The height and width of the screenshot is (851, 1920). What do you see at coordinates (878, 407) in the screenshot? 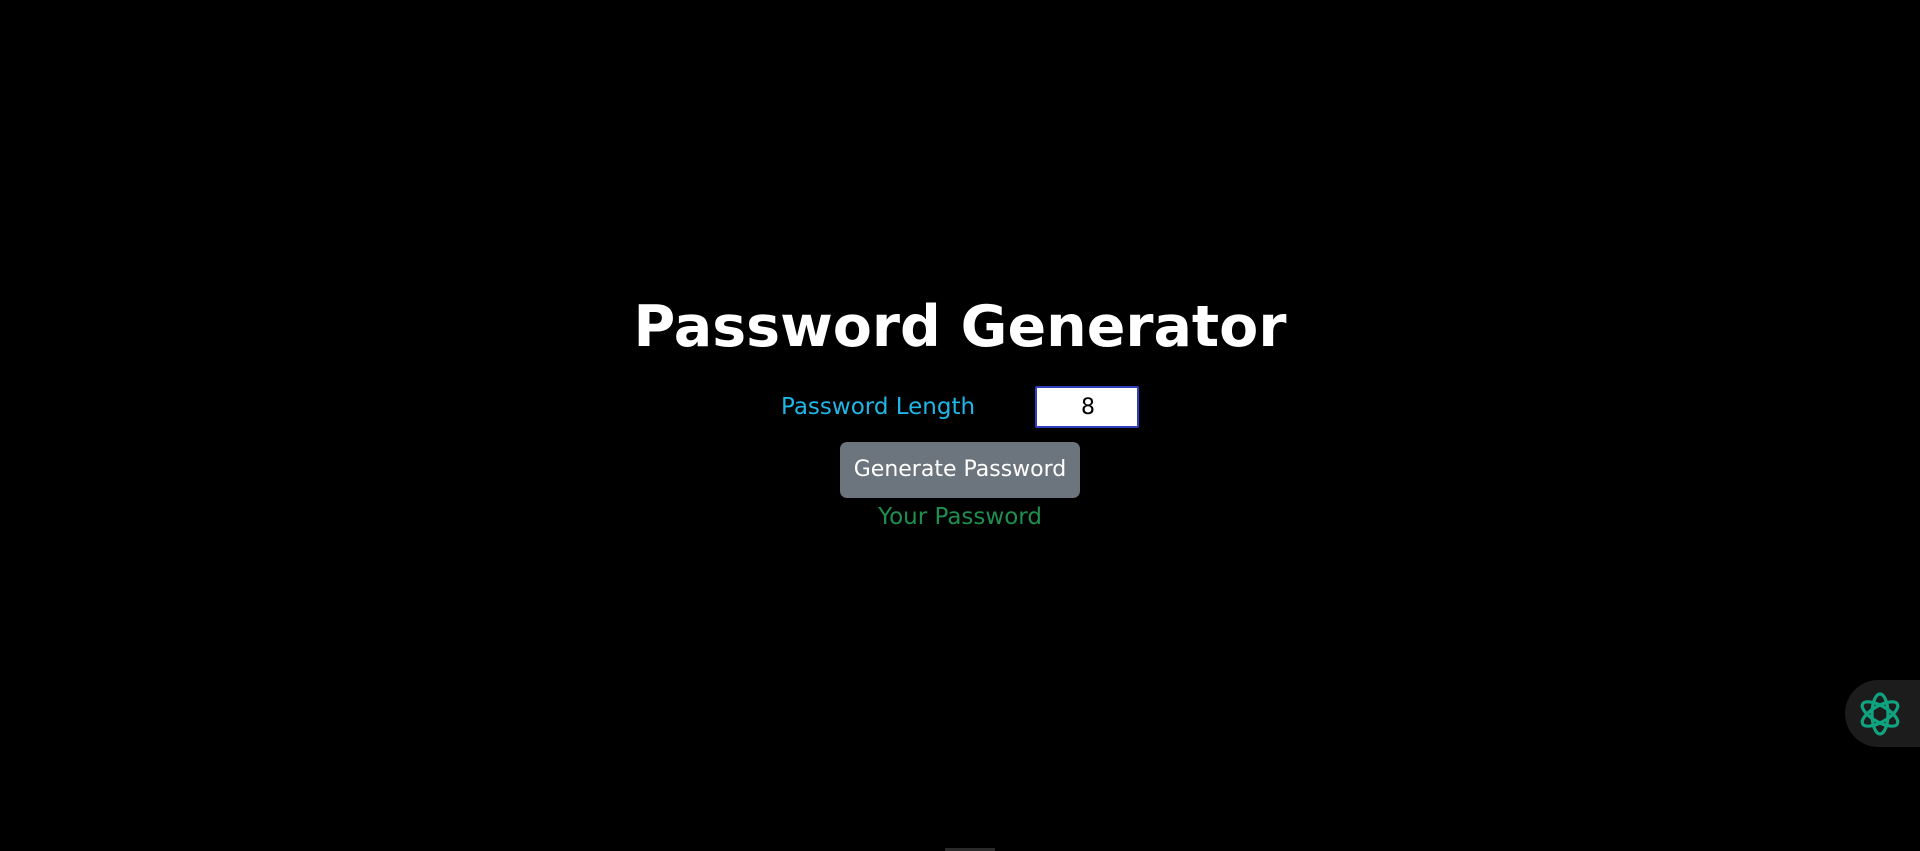
I see `password-length-label: Password Length` at bounding box center [878, 407].